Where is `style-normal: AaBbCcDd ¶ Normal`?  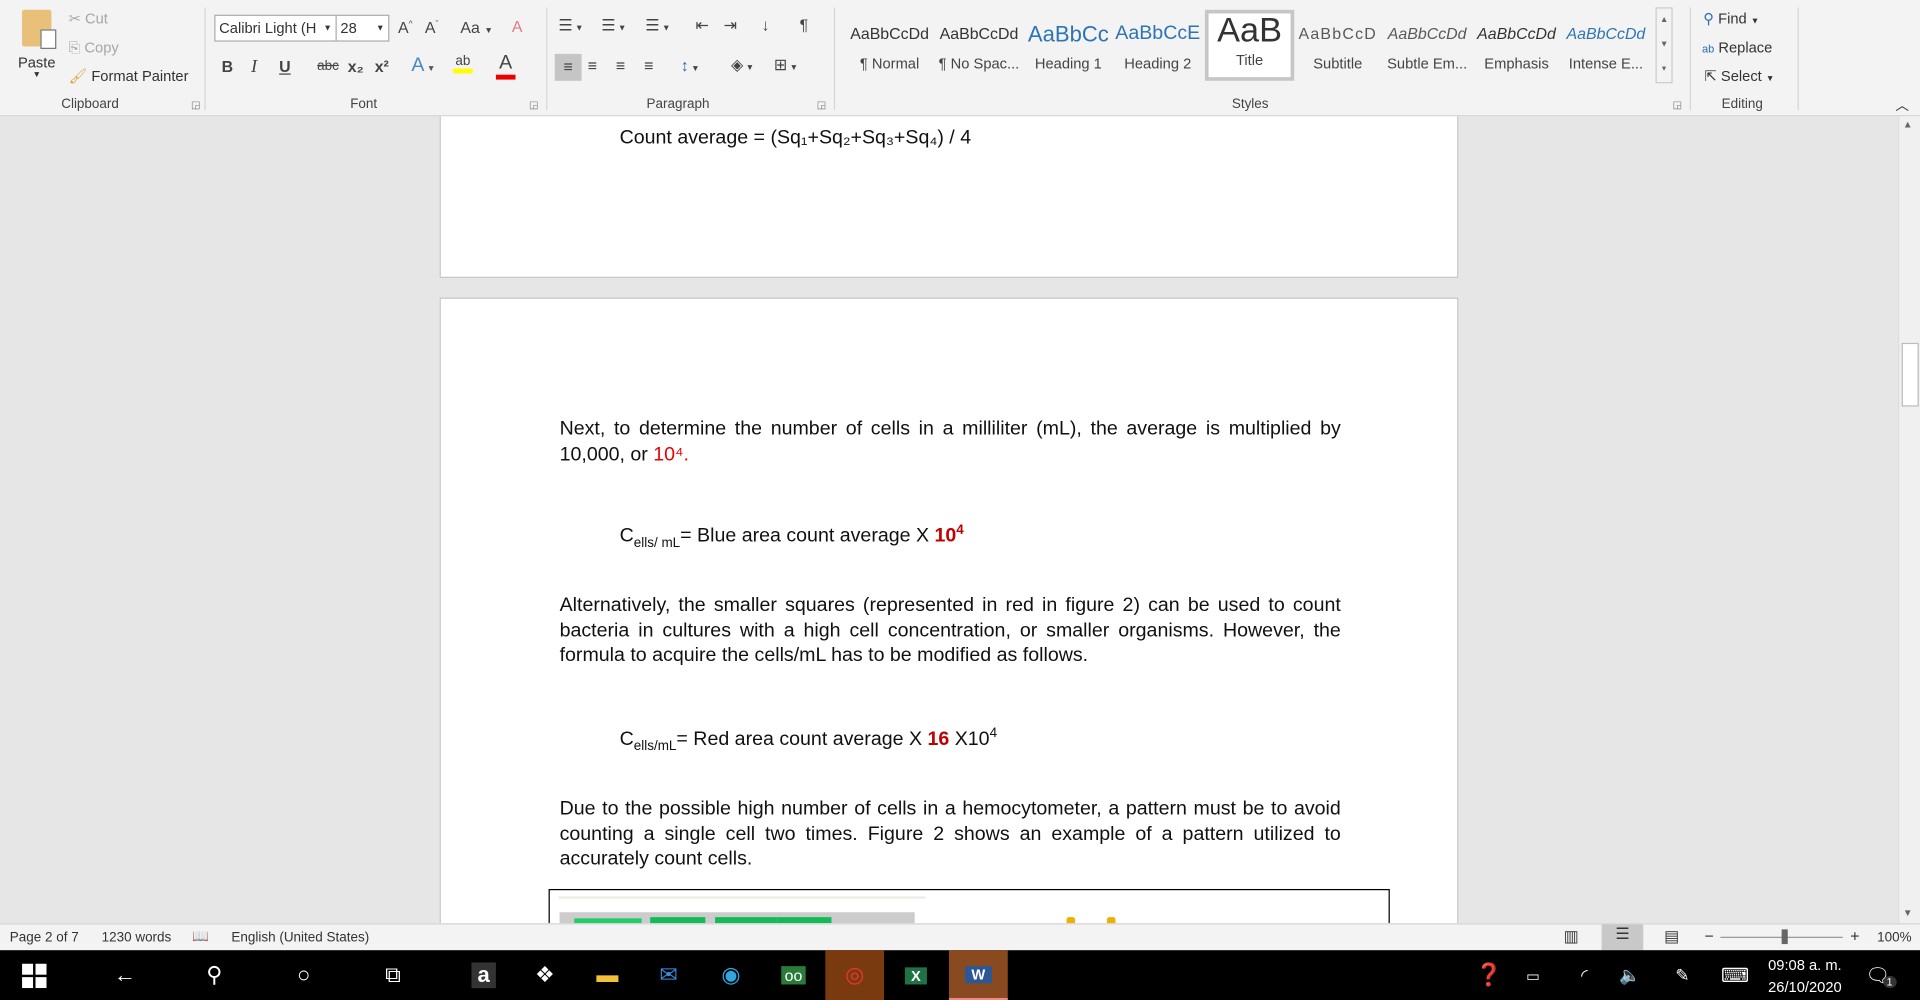
style-normal: AaBbCcDd ¶ Normal is located at coordinates (889, 51).